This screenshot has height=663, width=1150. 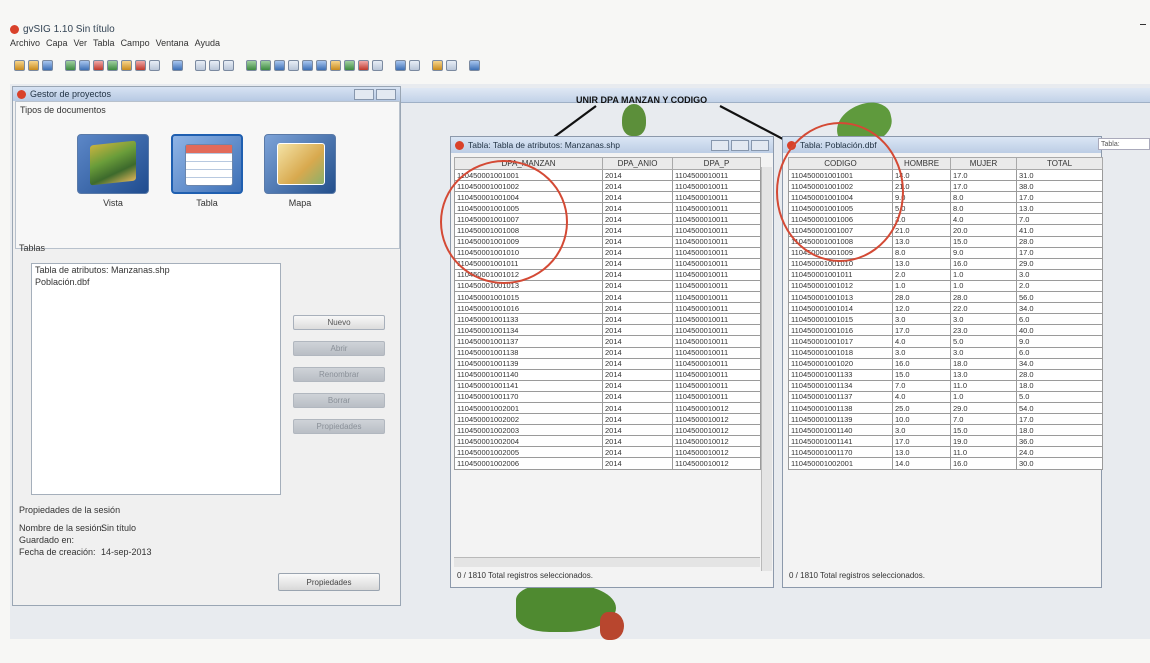 What do you see at coordinates (1059, 452) in the screenshot?
I see `table-cell: 24.0` at bounding box center [1059, 452].